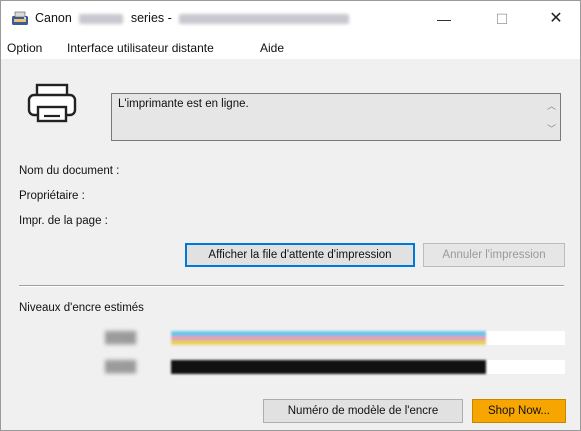 Image resolution: width=581 pixels, height=431 pixels. I want to click on minimize-button: —, so click(444, 19).